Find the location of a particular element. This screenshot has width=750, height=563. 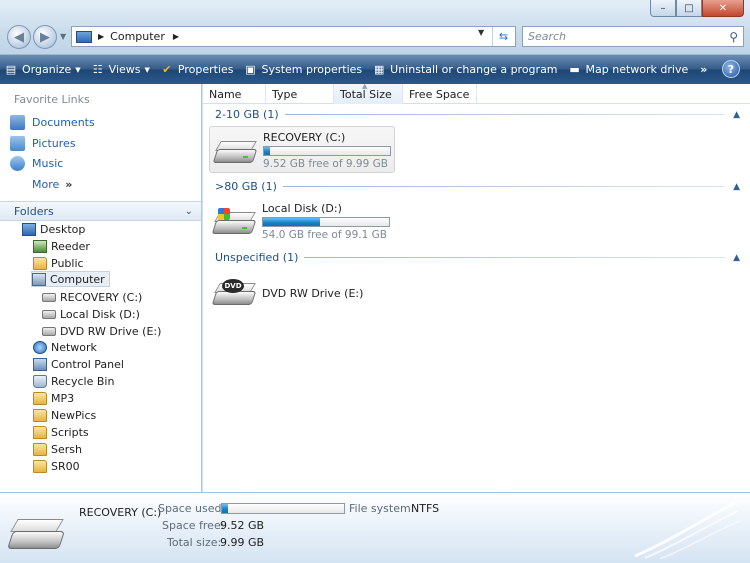

file-system-value: NTFS is located at coordinates (425, 508).